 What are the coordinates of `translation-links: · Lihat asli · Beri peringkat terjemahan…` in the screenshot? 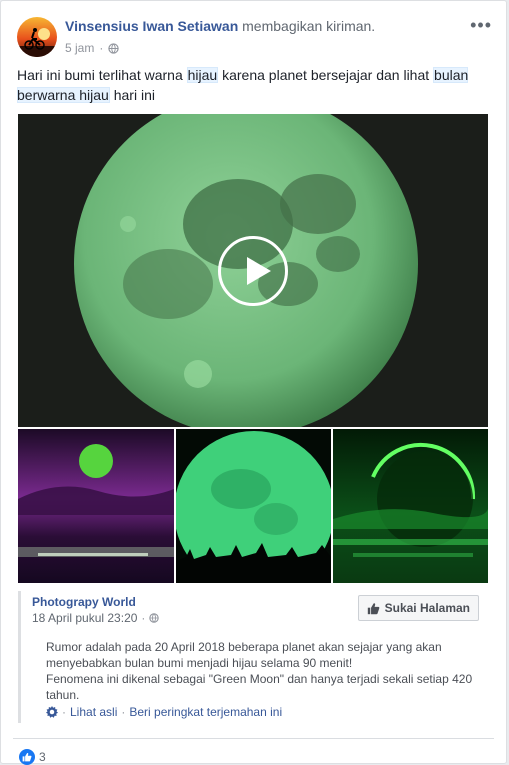 It's located at (164, 712).